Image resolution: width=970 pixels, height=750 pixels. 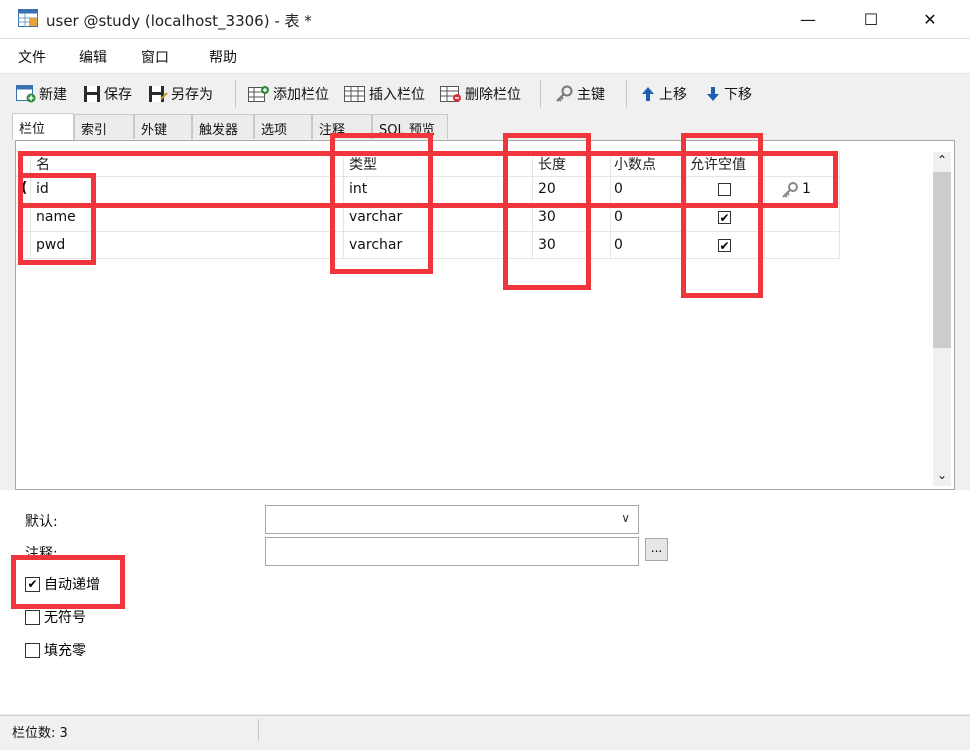 What do you see at coordinates (43, 126) in the screenshot?
I see `tab-fields: 栏位` at bounding box center [43, 126].